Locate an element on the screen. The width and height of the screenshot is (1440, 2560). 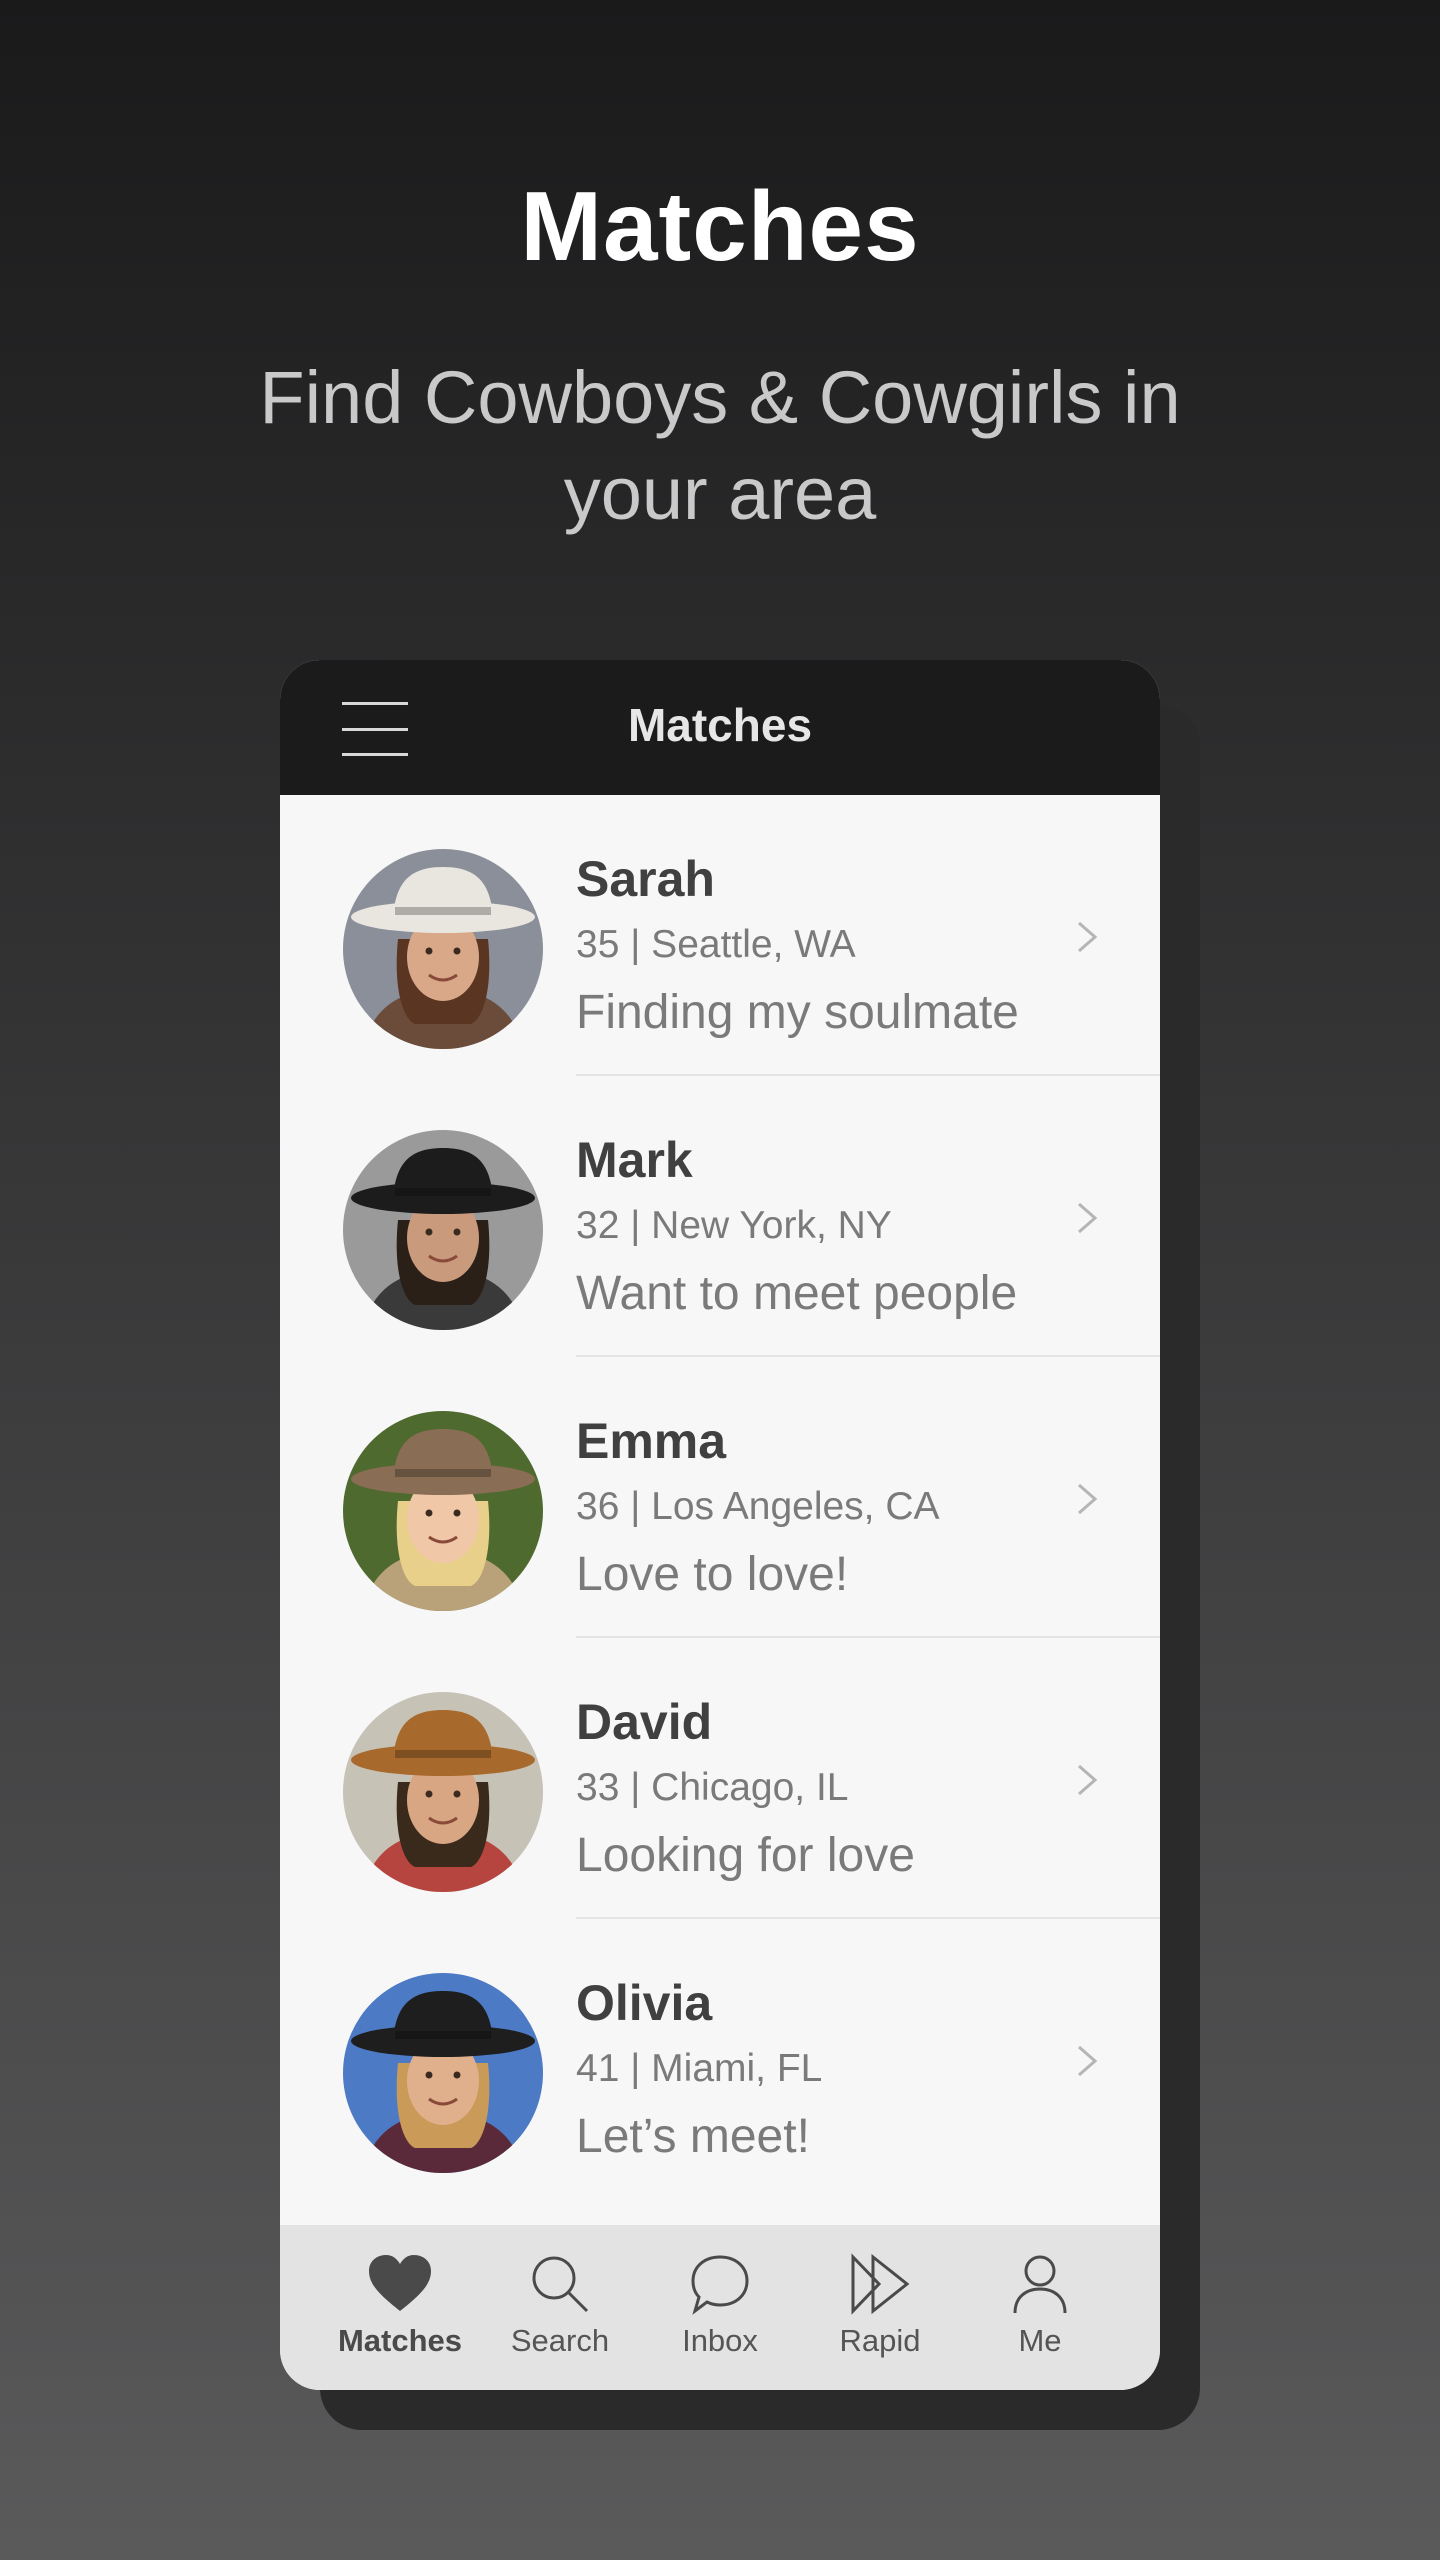
bottom-tab-bar: Matches Search Inbox Rapid Me is located at coordinates (720, 2307).